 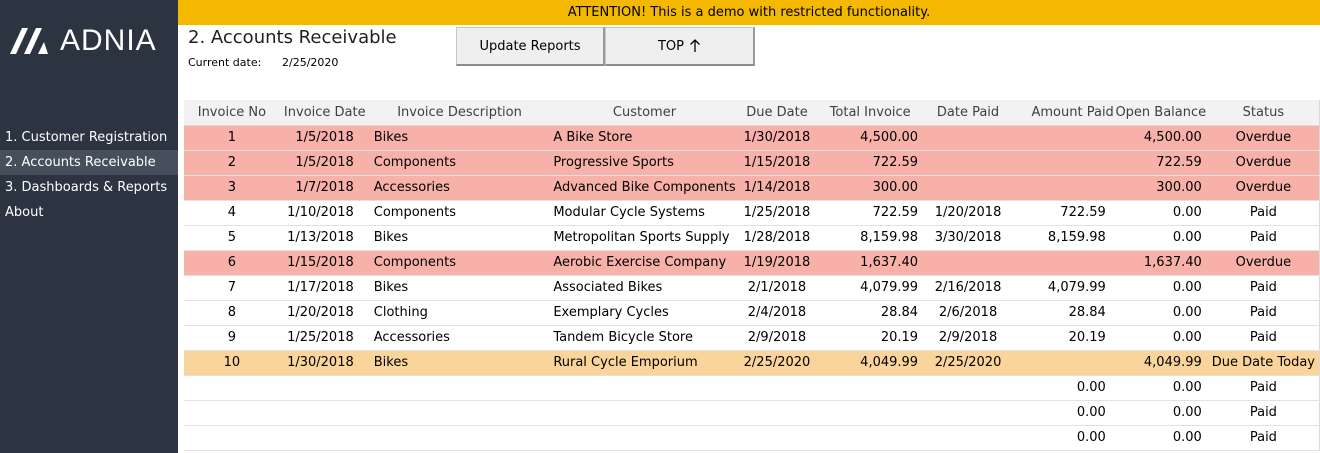 I want to click on cell-invoice-date, so click(x=324, y=438).